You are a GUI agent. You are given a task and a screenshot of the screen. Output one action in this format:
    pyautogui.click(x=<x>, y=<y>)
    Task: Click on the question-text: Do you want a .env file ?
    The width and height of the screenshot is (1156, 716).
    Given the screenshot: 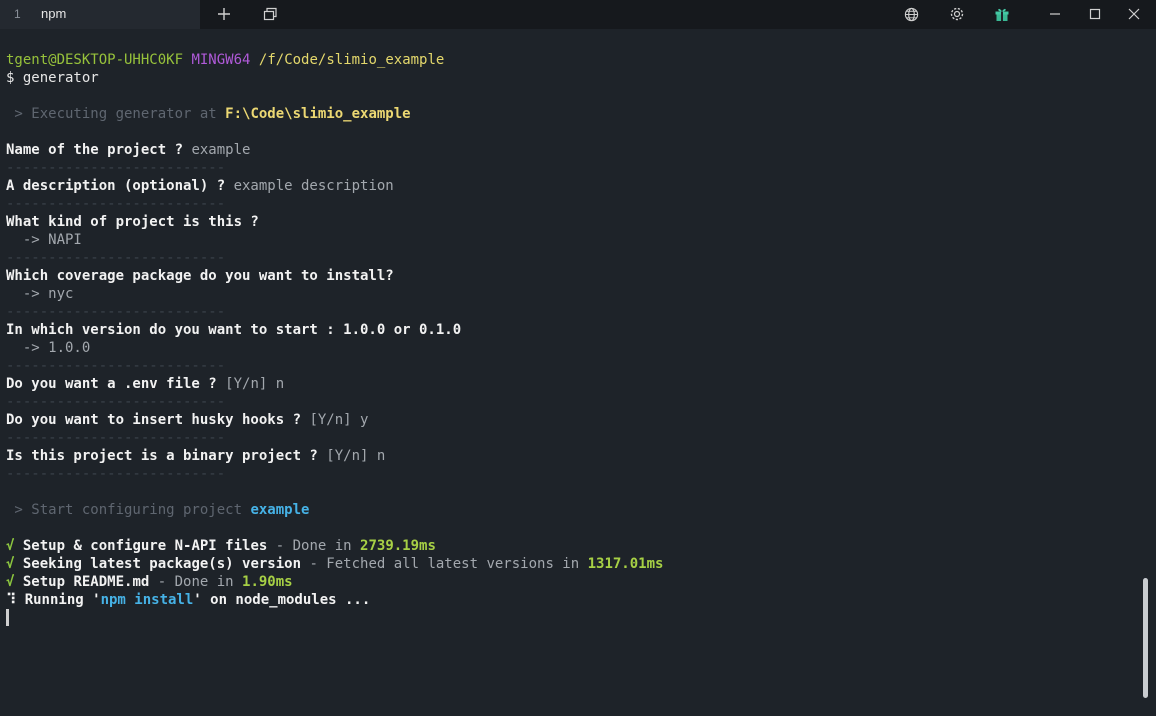 What is the action you would take?
    pyautogui.click(x=116, y=384)
    